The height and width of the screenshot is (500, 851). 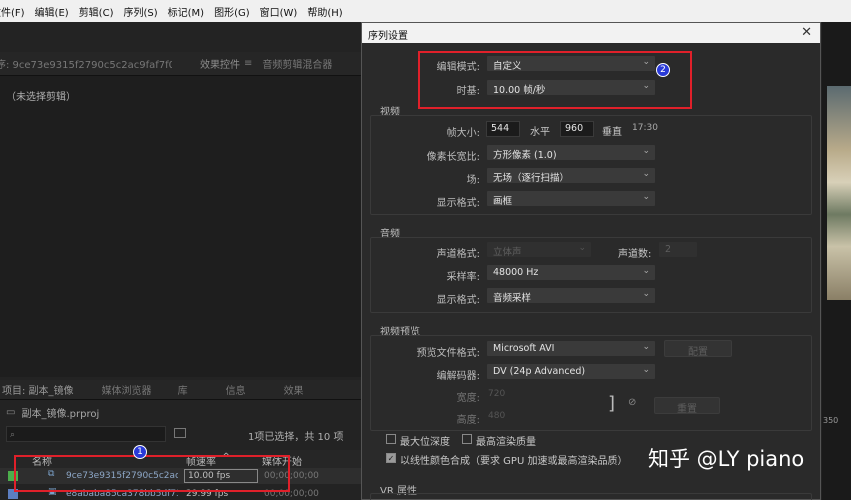 I want to click on annotation-badge-1: 1, so click(x=140, y=452).